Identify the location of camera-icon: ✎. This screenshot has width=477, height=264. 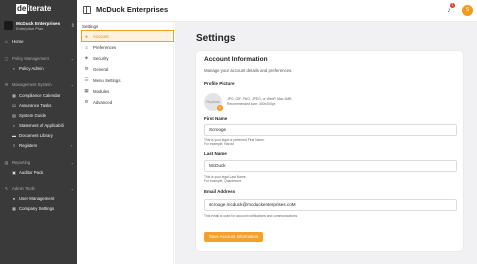
(220, 108).